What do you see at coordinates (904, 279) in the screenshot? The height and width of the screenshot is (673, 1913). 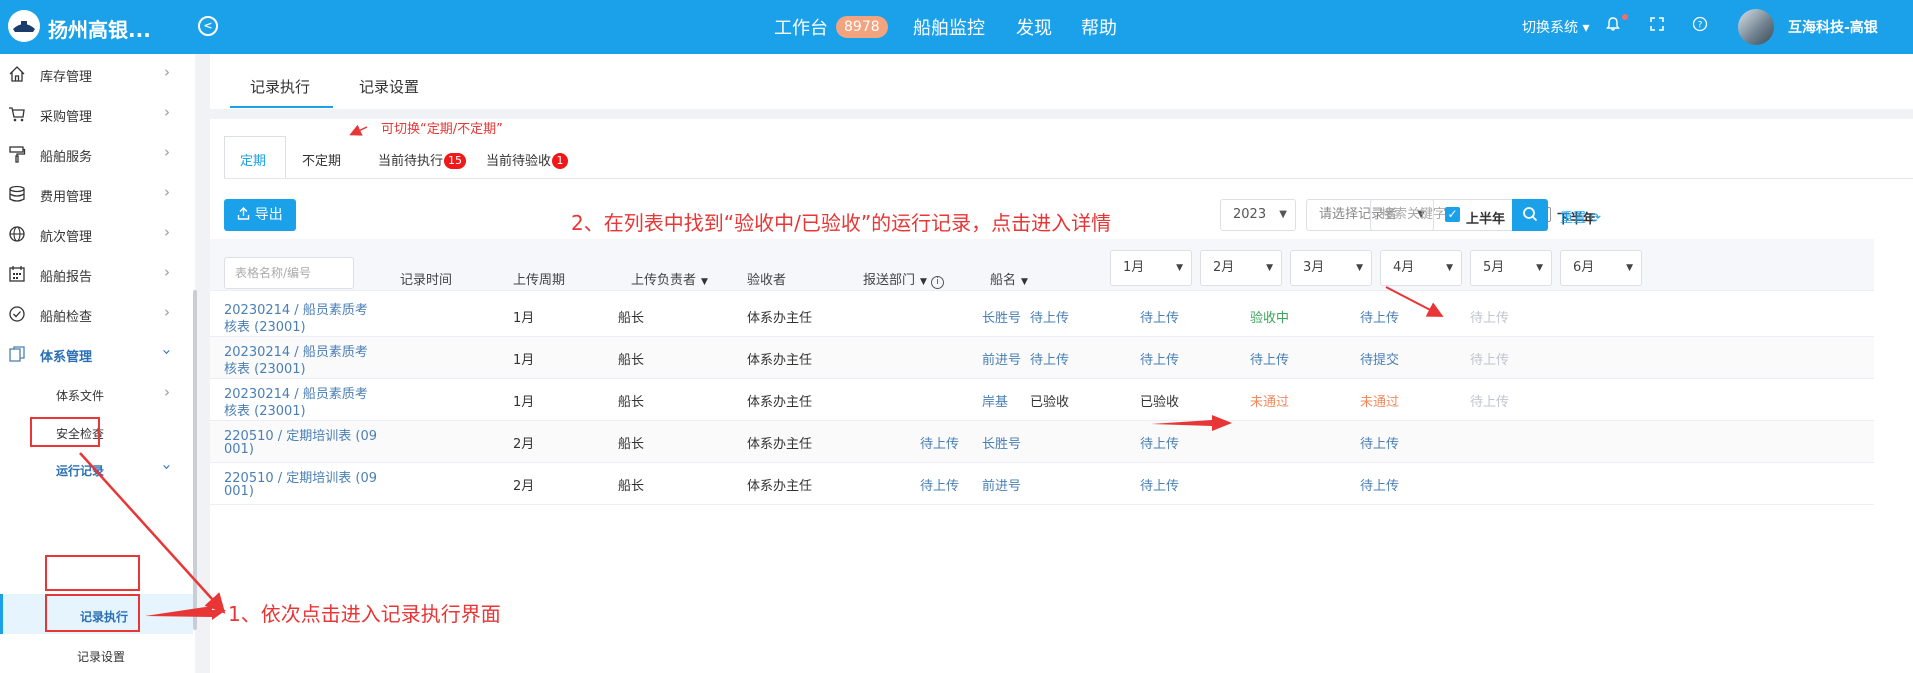 I see `col-dept: 报送部门 ▼ i` at bounding box center [904, 279].